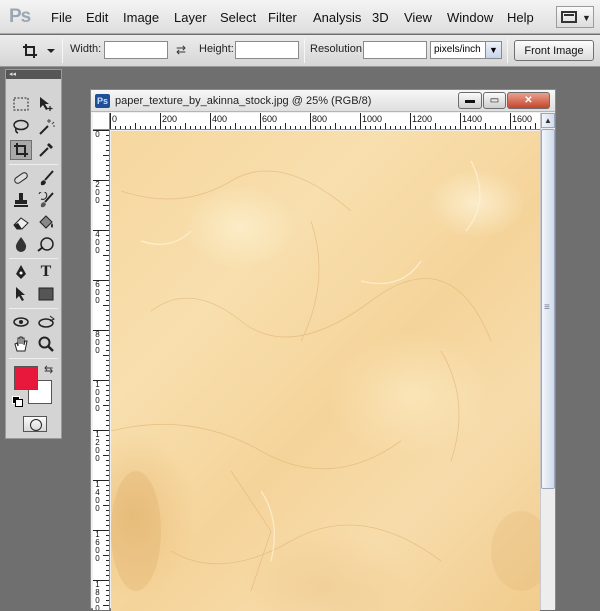 This screenshot has width=600, height=611. I want to click on foreground-color-swatch, so click(26, 378).